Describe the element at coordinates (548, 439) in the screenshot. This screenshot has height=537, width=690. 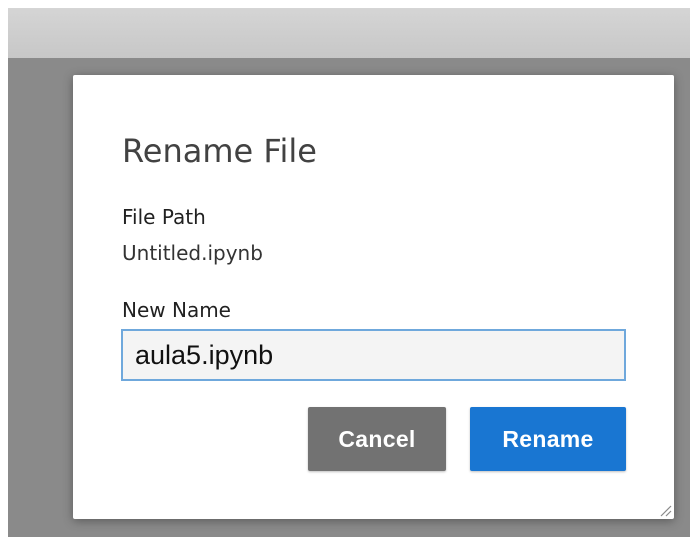
I see `rename-button: Rename` at that location.